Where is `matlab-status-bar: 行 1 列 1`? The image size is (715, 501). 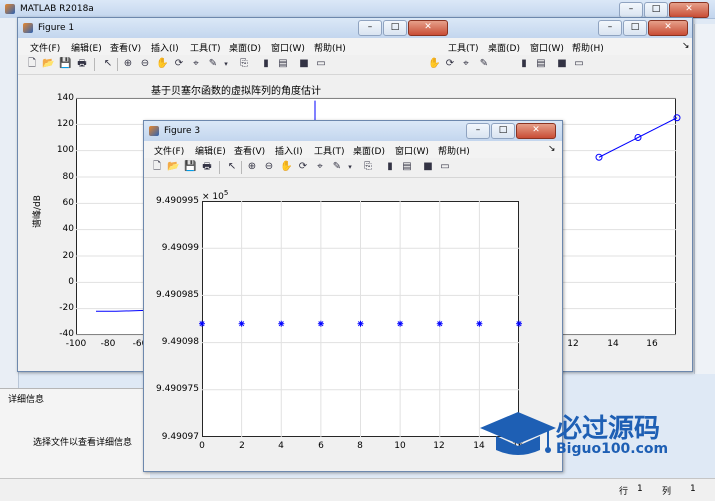 matlab-status-bar: 行 1 列 1 is located at coordinates (357, 489).